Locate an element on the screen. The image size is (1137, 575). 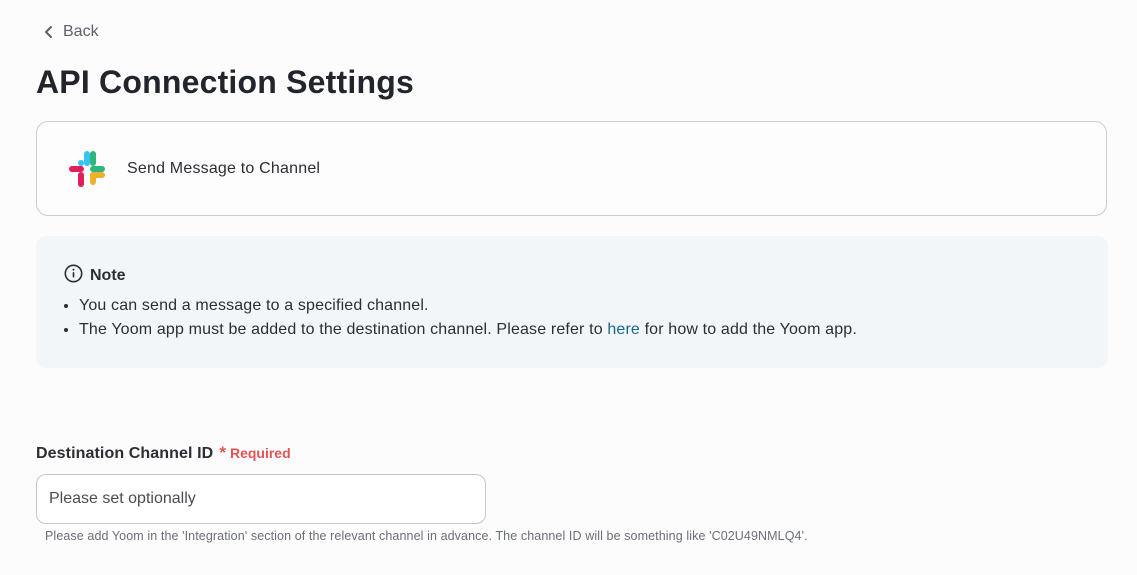
field-label-row: Destination Channel ID * Required is located at coordinates (163, 453).